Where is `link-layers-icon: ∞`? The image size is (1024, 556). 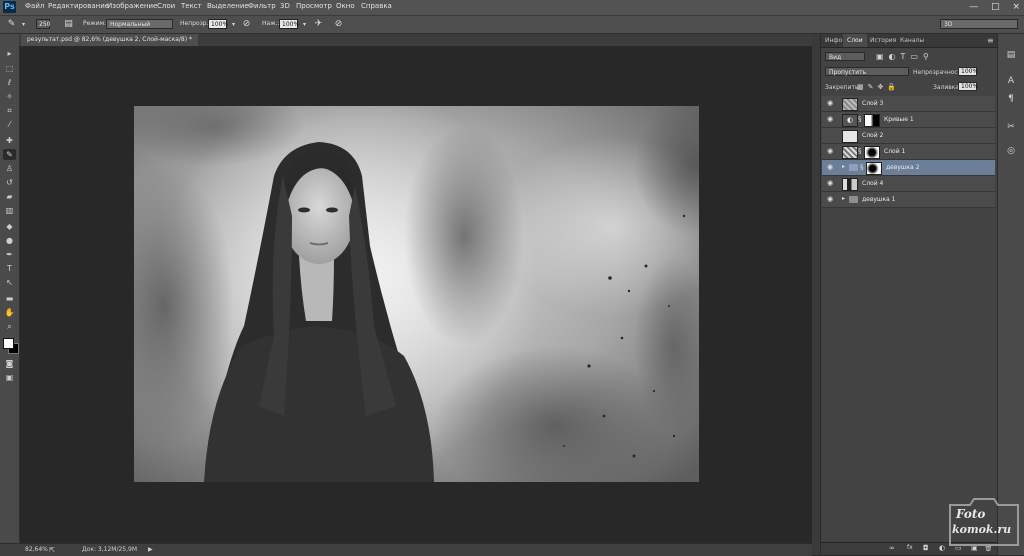
link-layers-icon: ∞ is located at coordinates (892, 548).